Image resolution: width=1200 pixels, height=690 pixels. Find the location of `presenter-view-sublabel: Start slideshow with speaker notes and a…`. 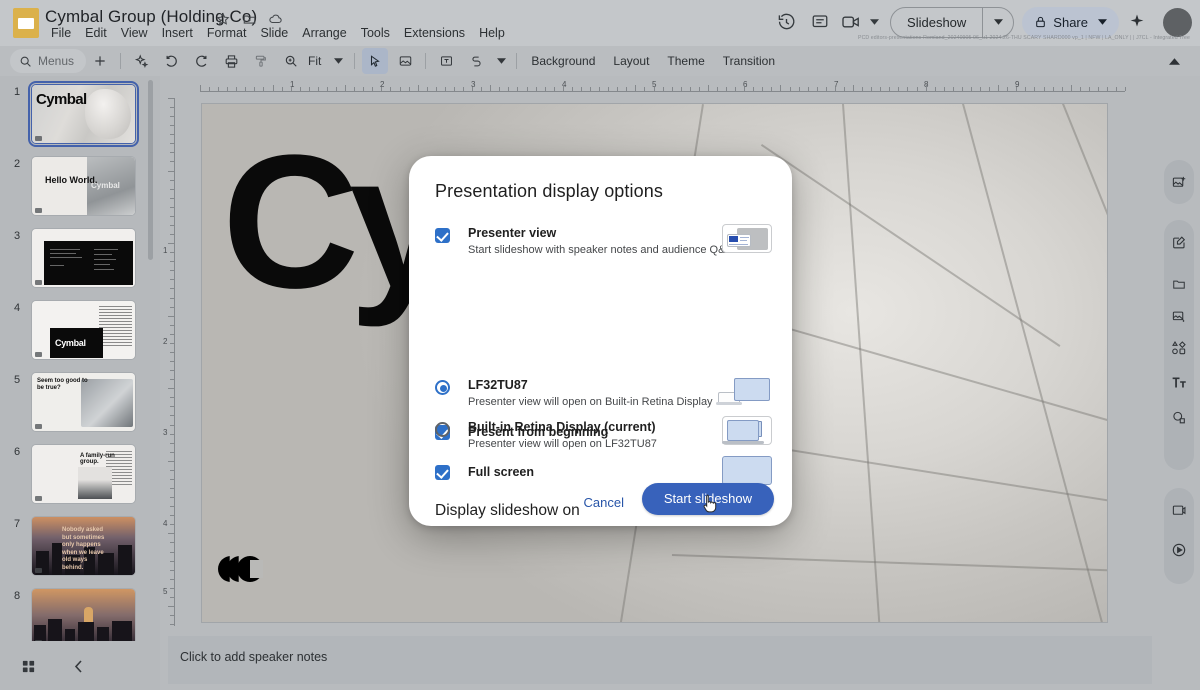

presenter-view-sublabel: Start slideshow with speaker notes and a… is located at coordinates (600, 250).